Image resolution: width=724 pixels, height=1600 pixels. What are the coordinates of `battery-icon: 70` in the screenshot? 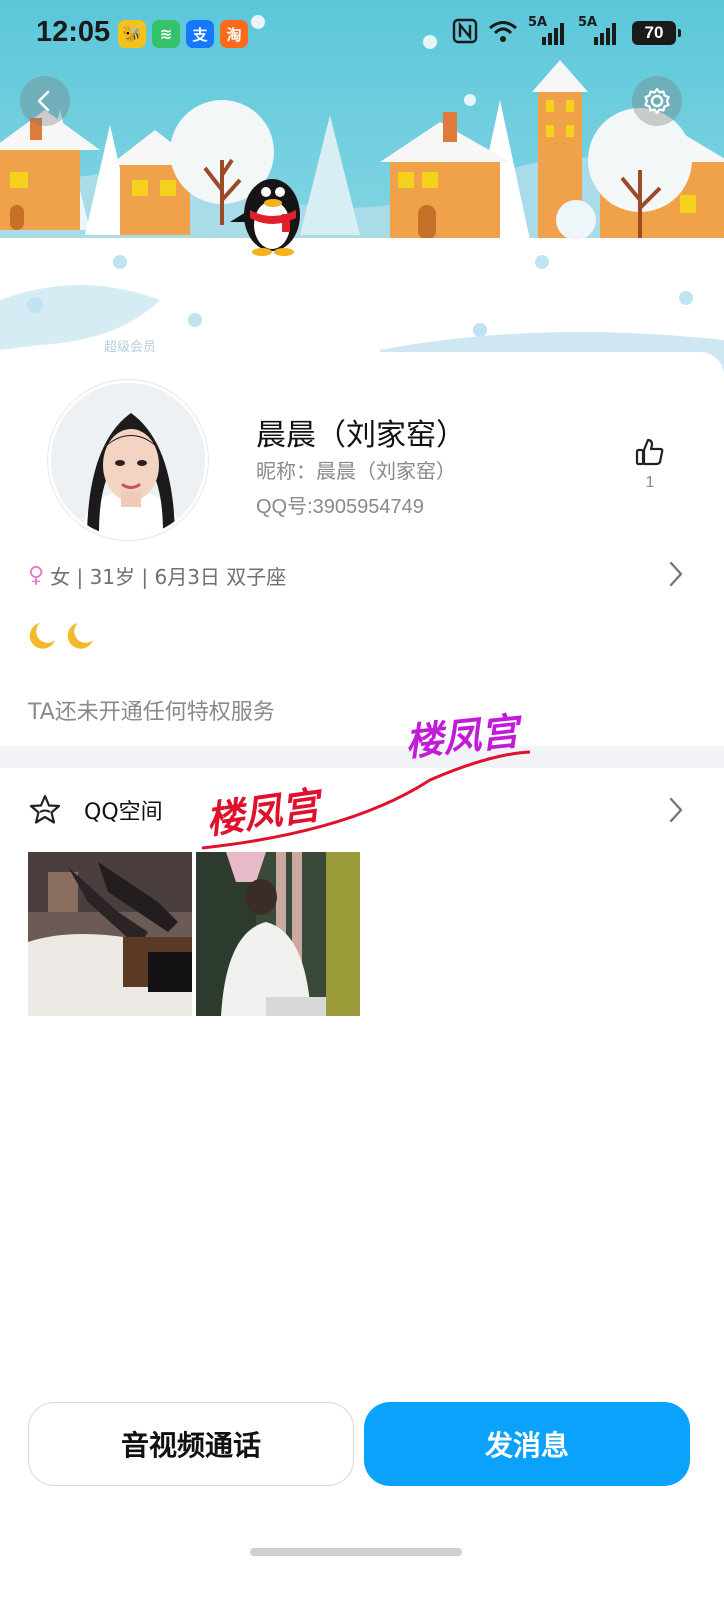 It's located at (656, 33).